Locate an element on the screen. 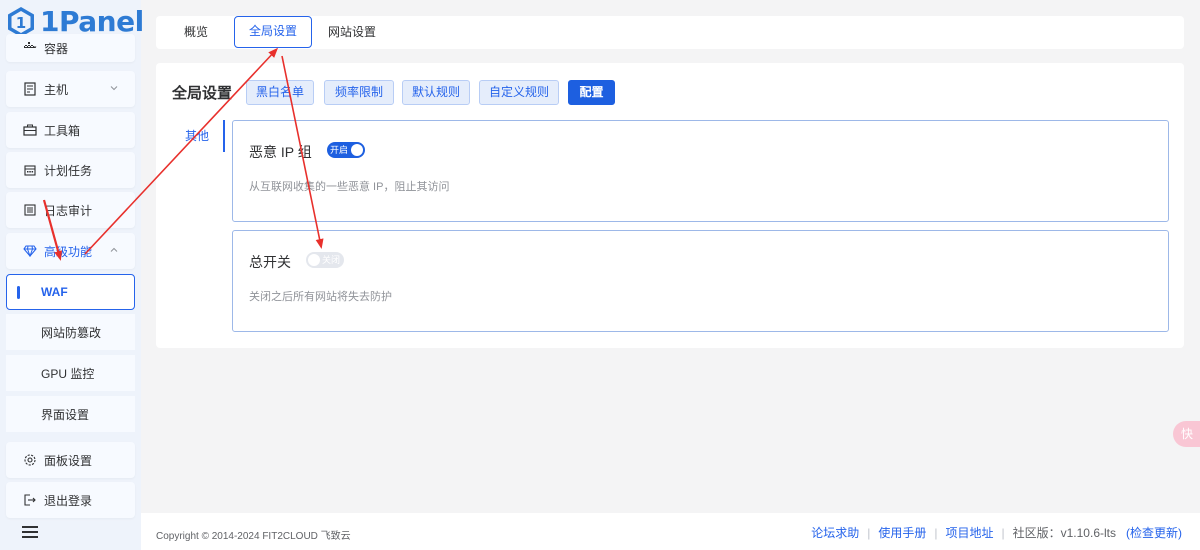 This screenshot has width=1200, height=550. project-link: 项目地址 is located at coordinates (969, 532).